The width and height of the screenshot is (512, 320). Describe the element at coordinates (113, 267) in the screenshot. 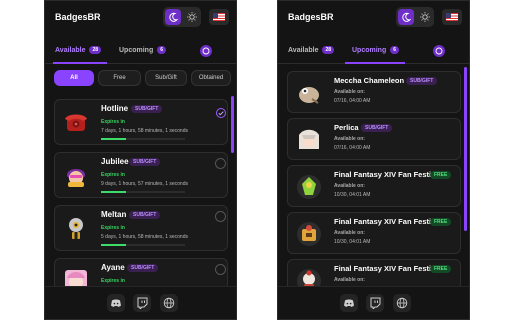

I see `badge-name: Ayane` at that location.